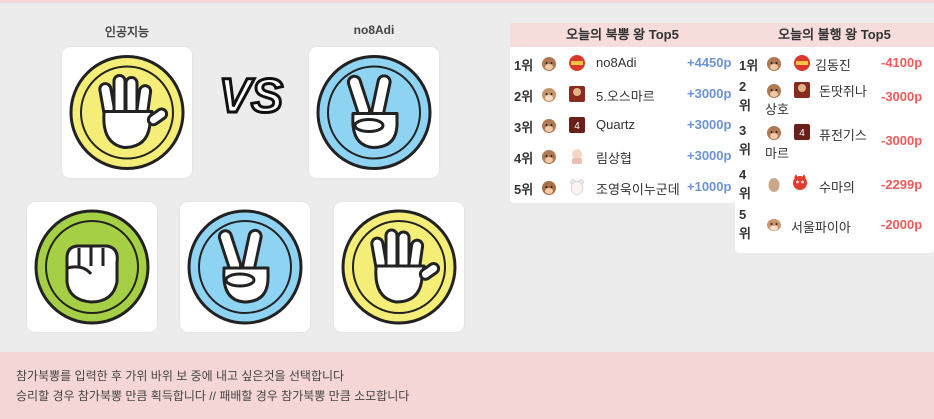  Describe the element at coordinates (625, 96) in the screenshot. I see `user-name: 5.오스마르` at that location.